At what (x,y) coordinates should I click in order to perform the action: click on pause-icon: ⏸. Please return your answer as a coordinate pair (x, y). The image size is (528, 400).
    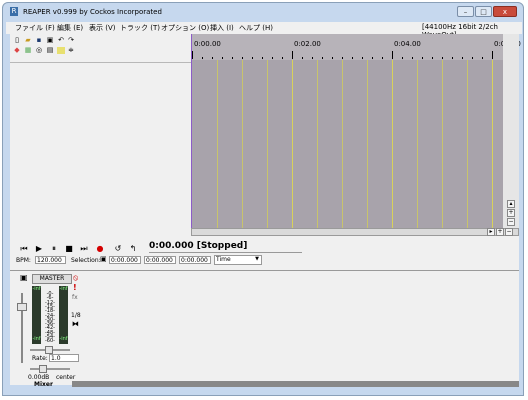
    Looking at the image, I should click on (54, 249).